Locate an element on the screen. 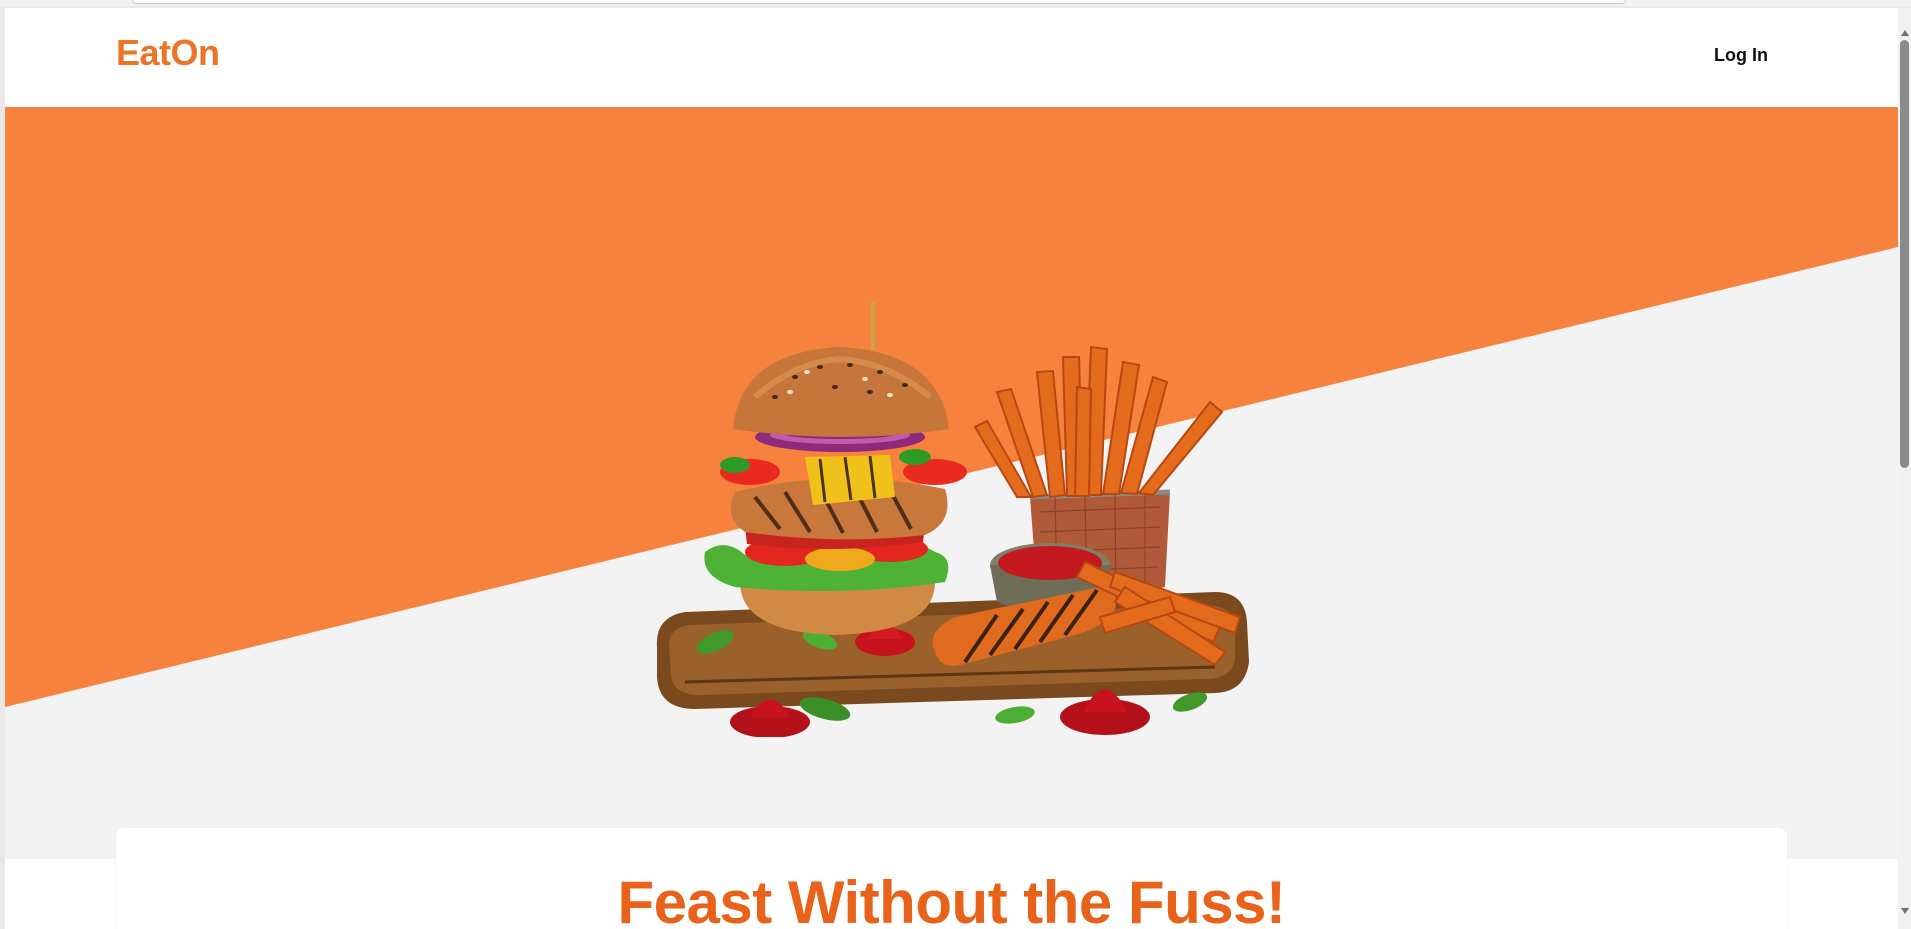 The width and height of the screenshot is (1911, 929). scrollbar-thumb is located at coordinates (1904, 254).